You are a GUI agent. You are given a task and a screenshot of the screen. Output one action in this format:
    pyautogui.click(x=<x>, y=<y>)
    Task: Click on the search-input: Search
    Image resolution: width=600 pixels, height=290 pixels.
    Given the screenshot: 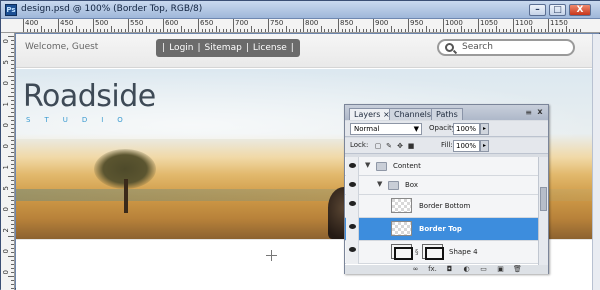 What is the action you would take?
    pyautogui.click(x=506, y=47)
    